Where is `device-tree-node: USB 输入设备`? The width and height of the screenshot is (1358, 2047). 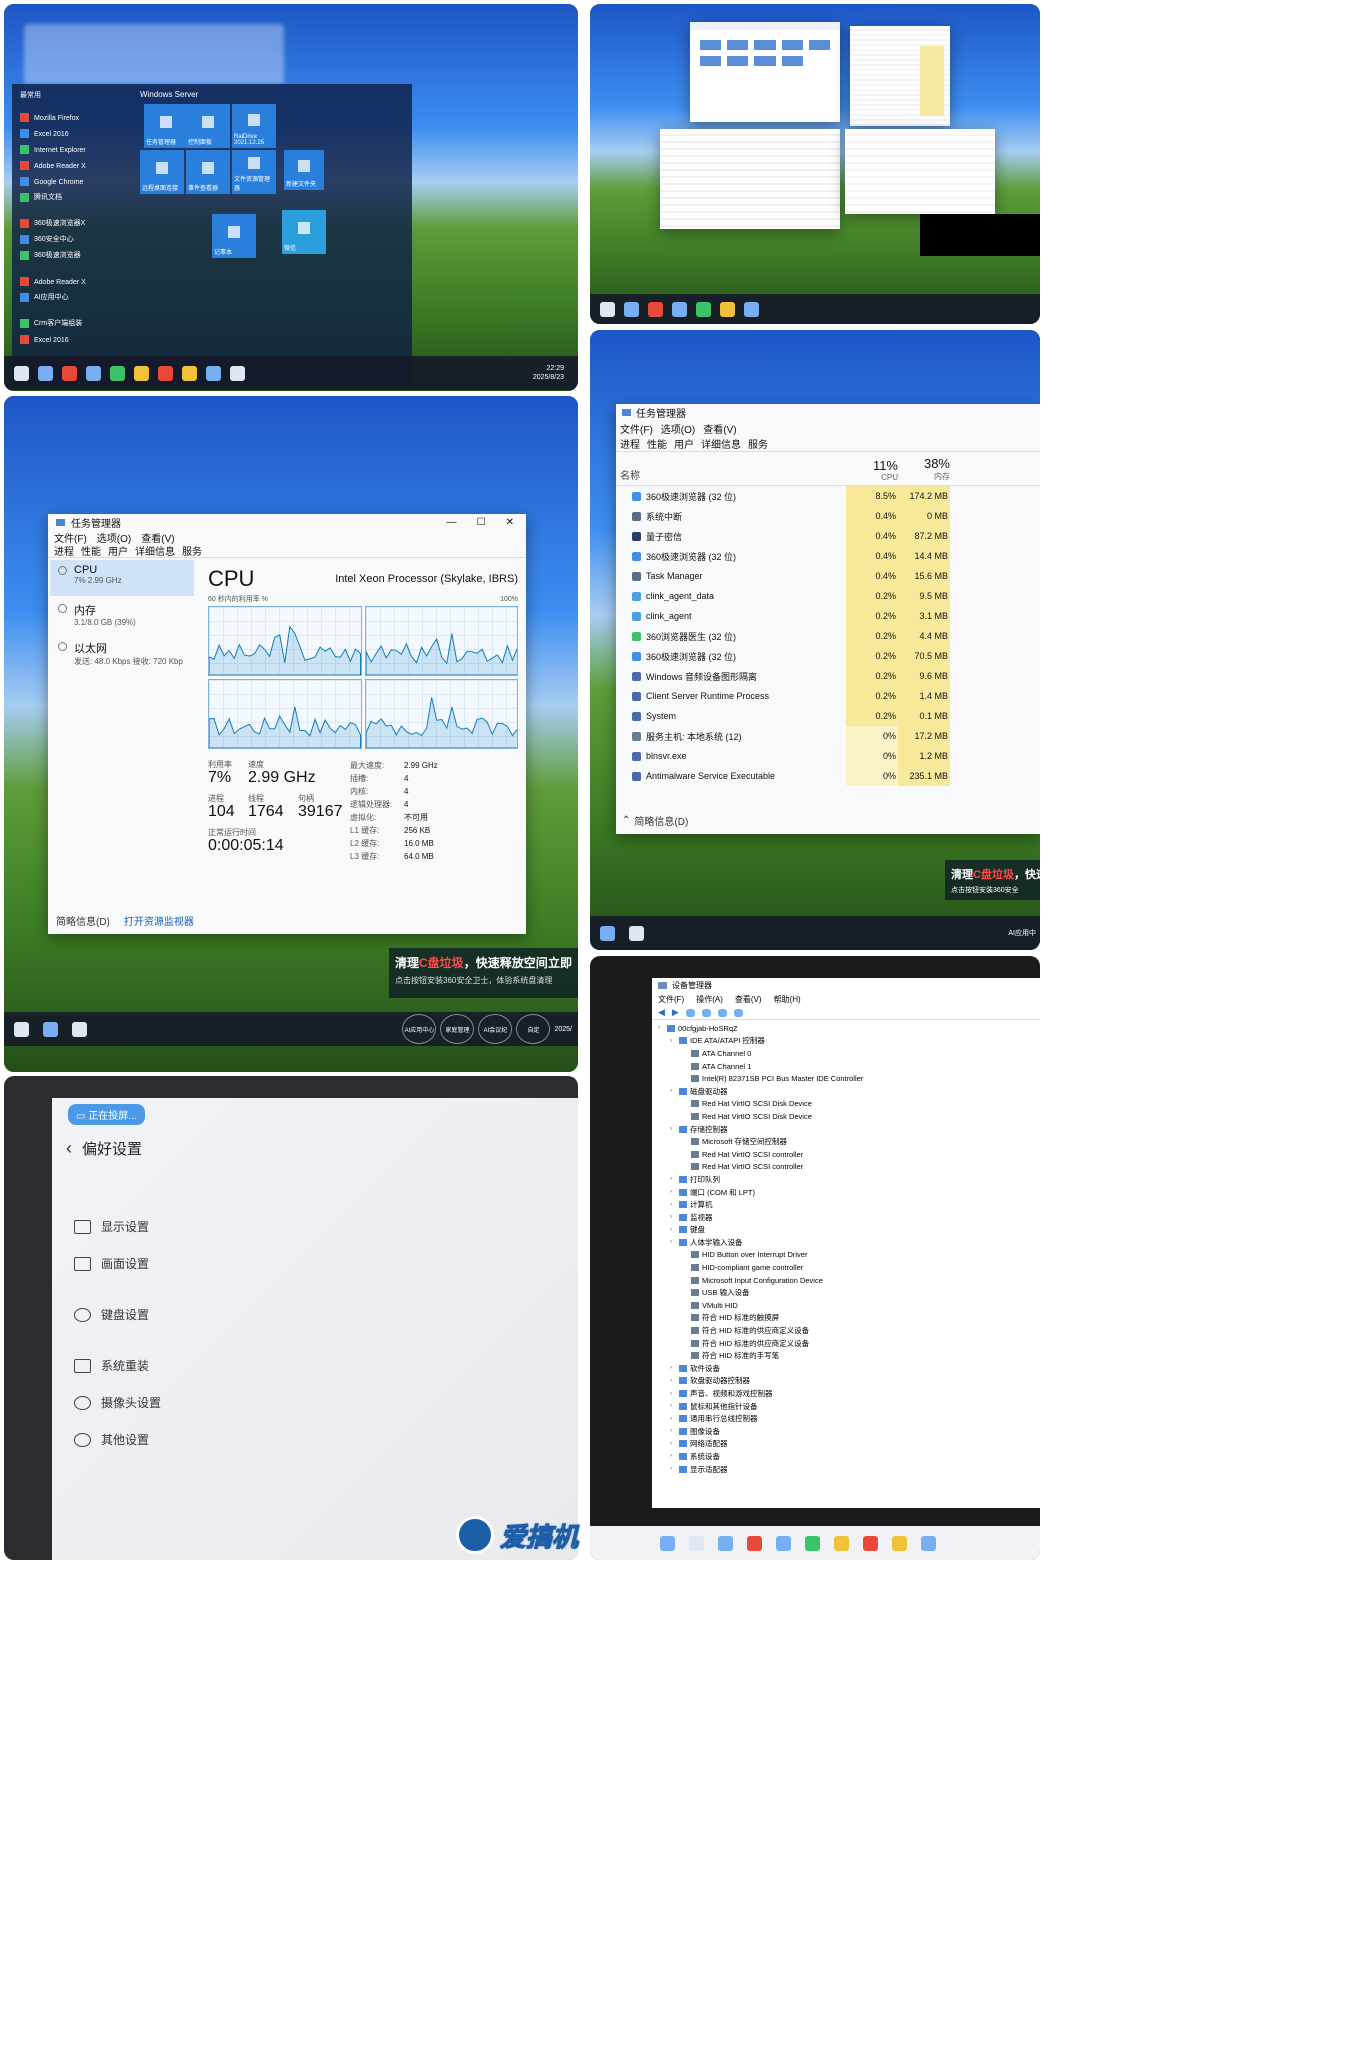
device-tree-node: USB 输入设备 is located at coordinates (846, 1292).